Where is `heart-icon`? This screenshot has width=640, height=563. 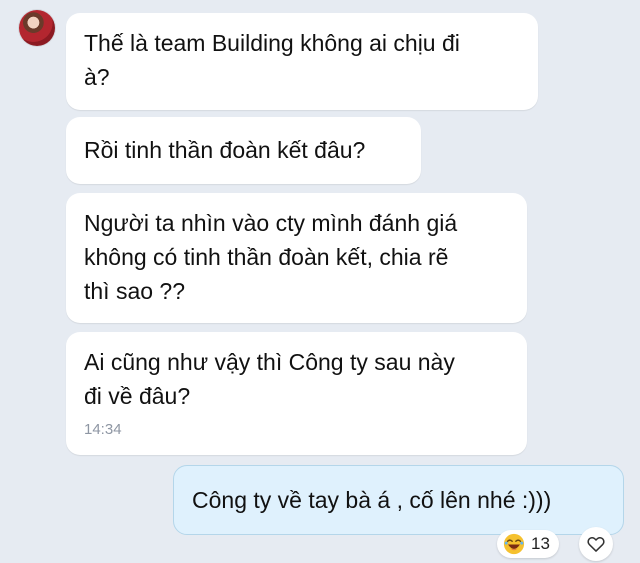
heart-icon is located at coordinates (596, 544).